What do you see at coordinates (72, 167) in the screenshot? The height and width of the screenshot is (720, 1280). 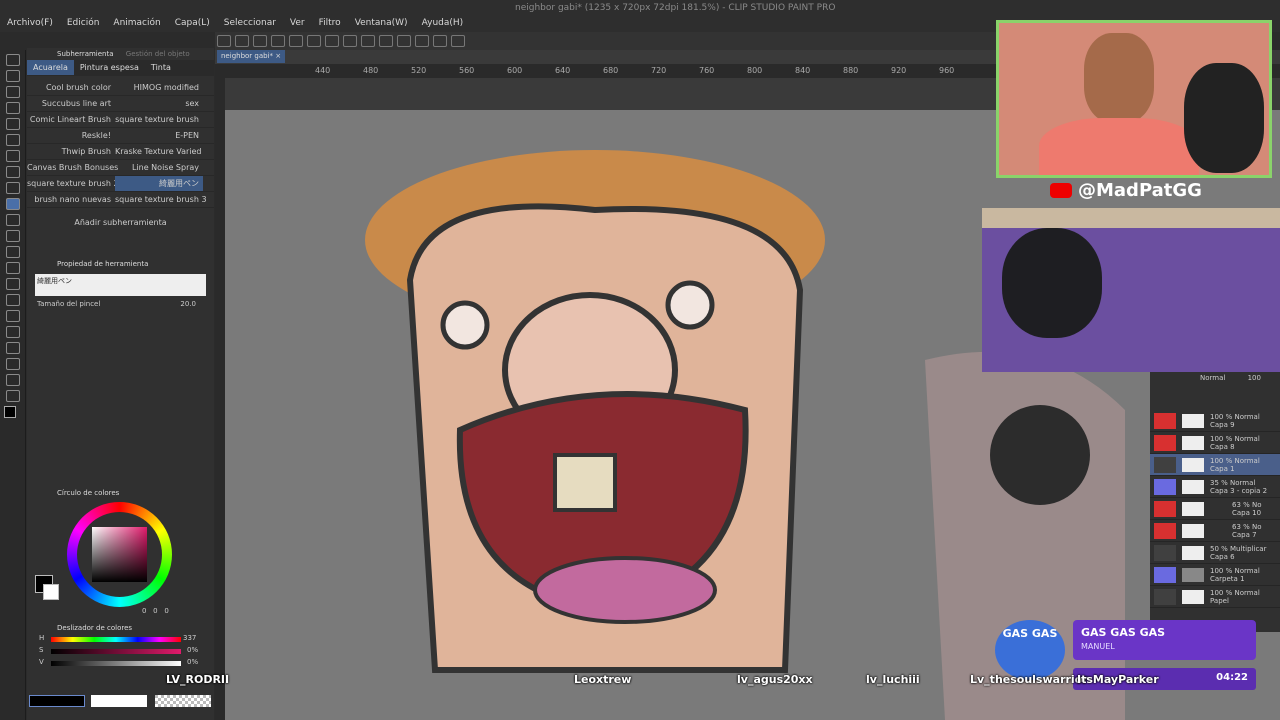 I see `brush-name: Canvas Brush Bonuses` at bounding box center [72, 167].